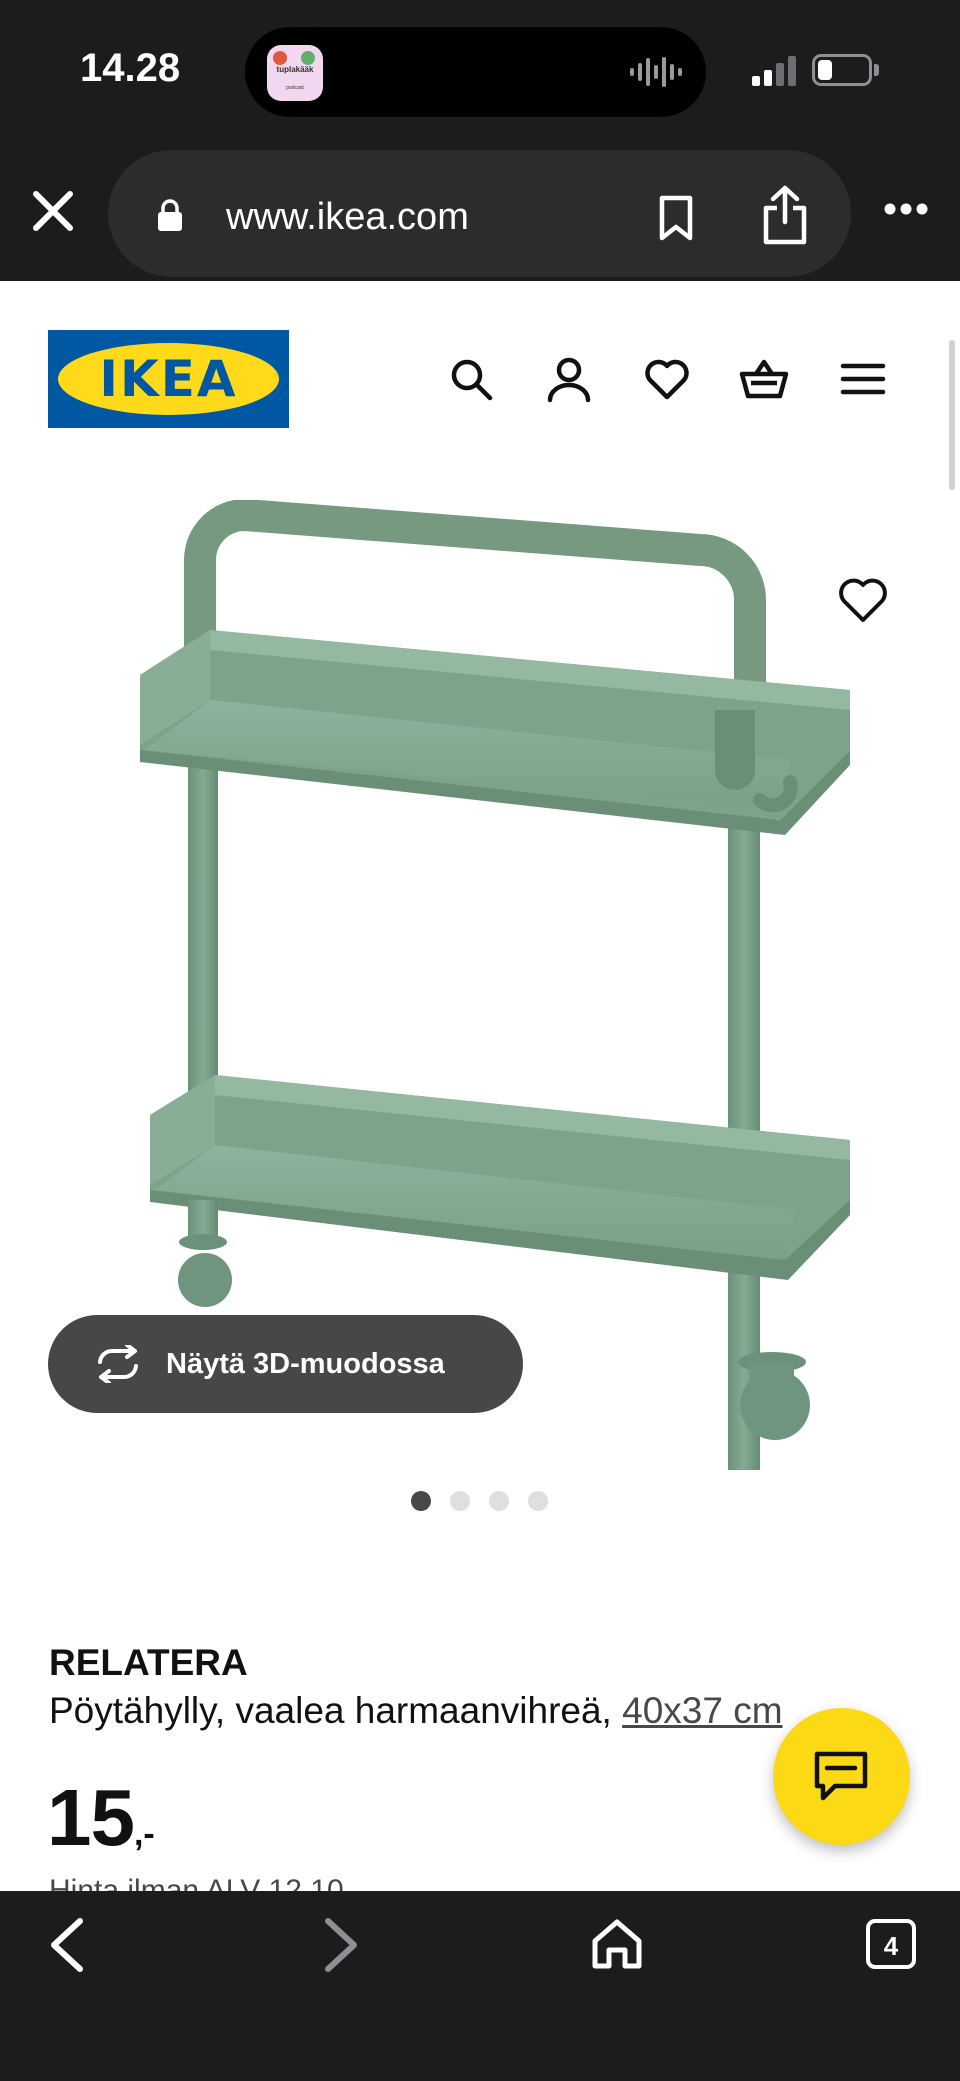  I want to click on logo-text: IKEA, so click(168, 379).